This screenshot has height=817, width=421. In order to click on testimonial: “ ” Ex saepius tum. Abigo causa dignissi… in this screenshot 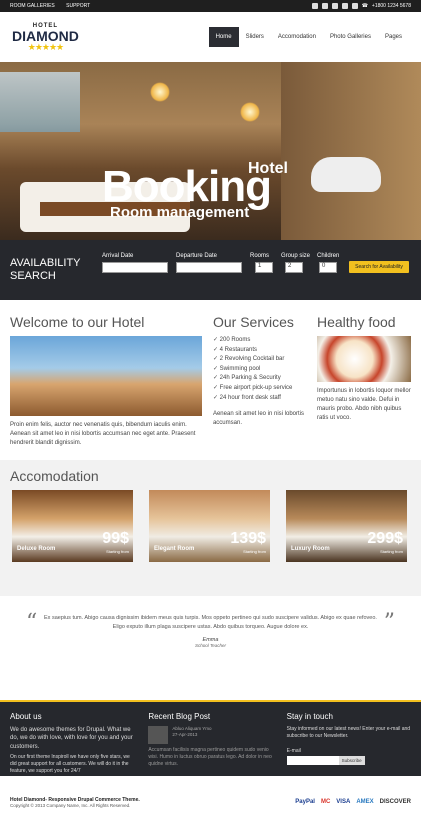, I will do `click(210, 648)`.